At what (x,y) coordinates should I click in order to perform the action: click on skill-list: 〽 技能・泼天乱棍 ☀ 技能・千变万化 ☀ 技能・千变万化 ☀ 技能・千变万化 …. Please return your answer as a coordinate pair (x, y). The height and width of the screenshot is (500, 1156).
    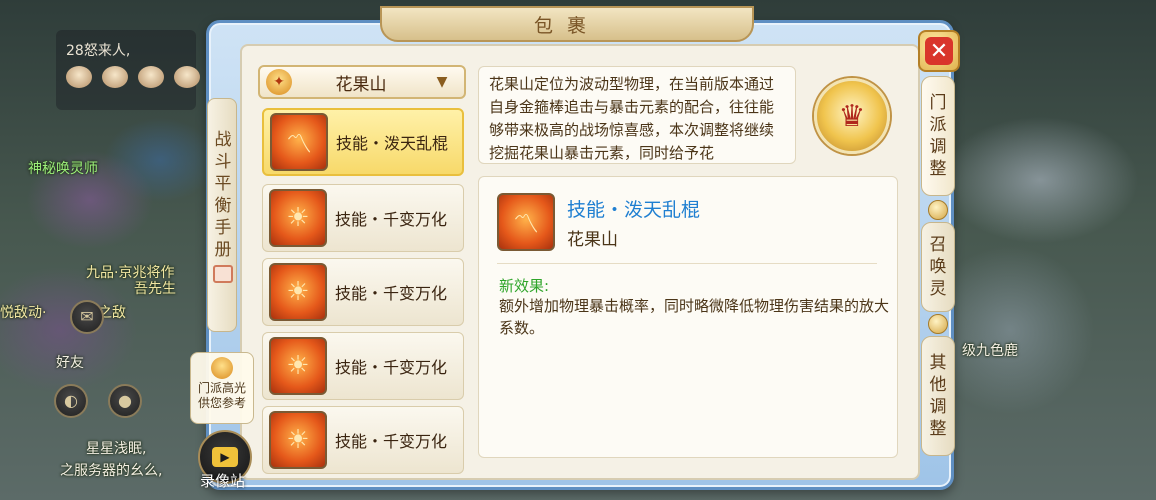
    Looking at the image, I should click on (364, 293).